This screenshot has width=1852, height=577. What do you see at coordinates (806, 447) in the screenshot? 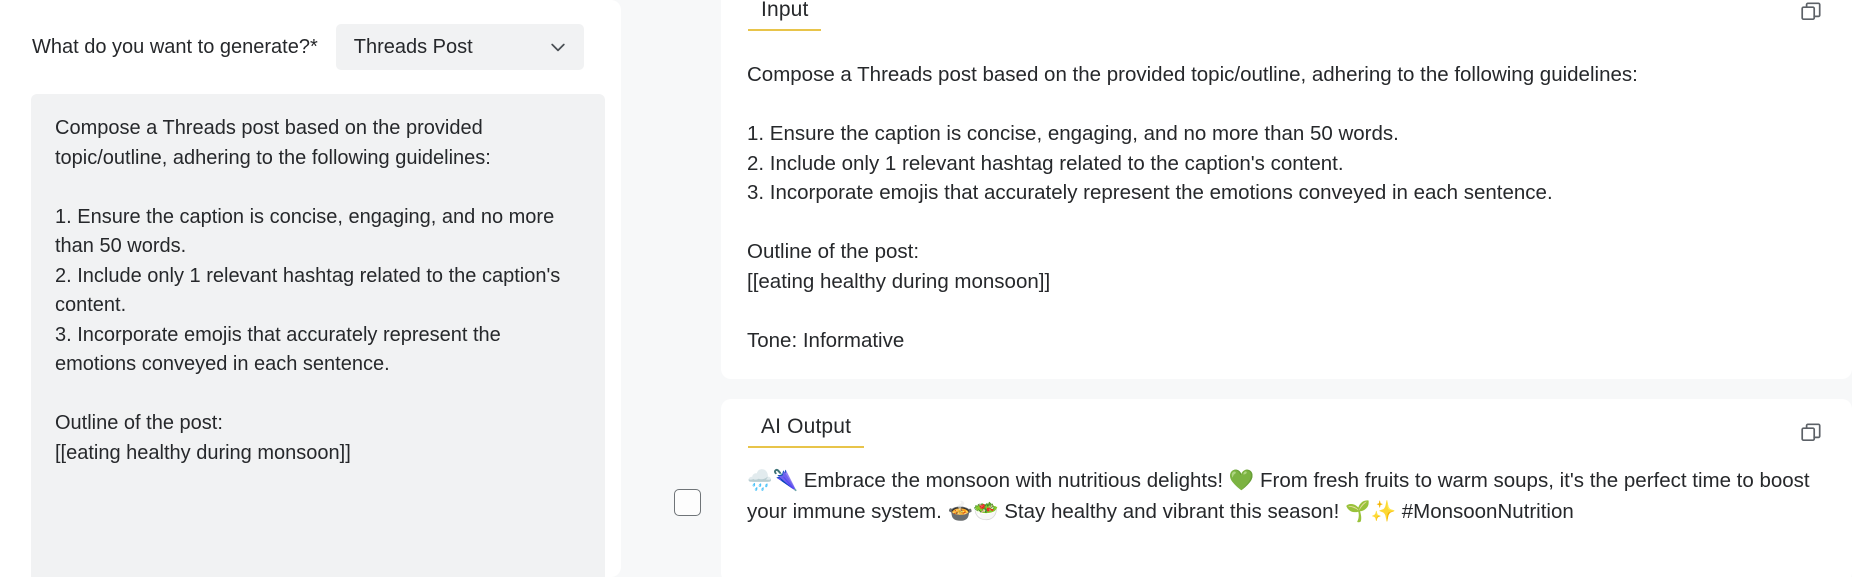
I see `tab-ai-output-underline` at bounding box center [806, 447].